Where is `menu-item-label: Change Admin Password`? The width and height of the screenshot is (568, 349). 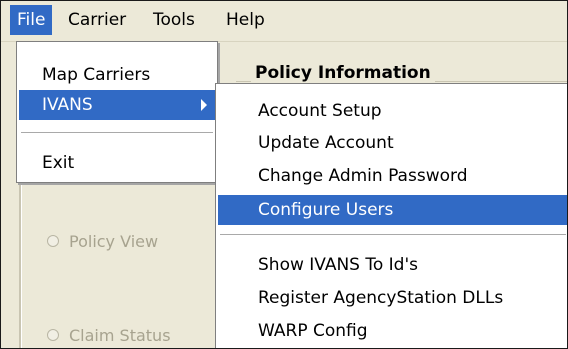
menu-item-label: Change Admin Password is located at coordinates (363, 176).